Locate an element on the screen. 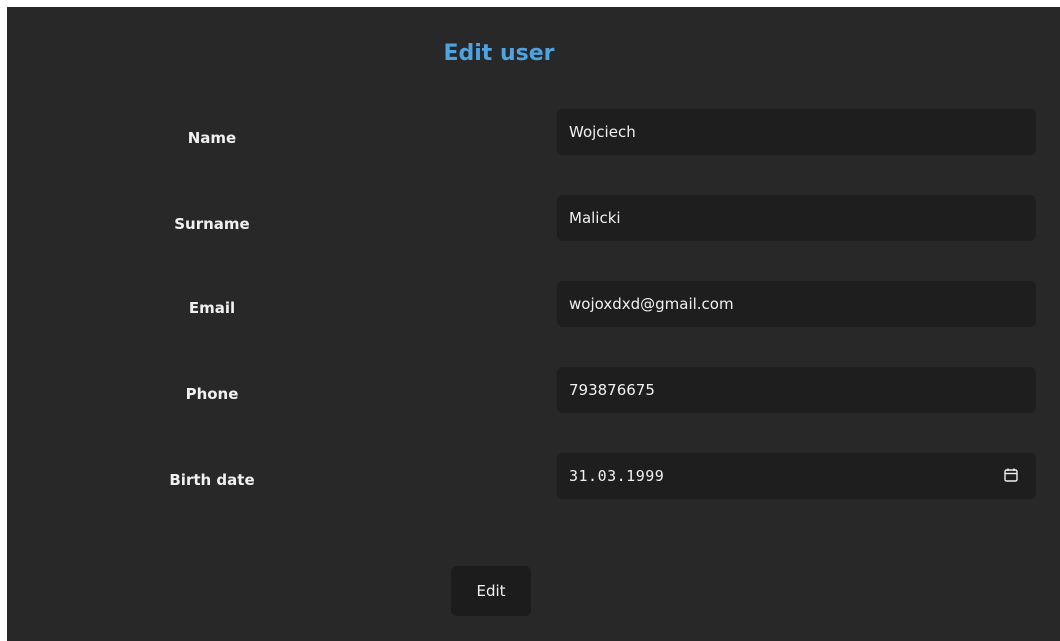 The width and height of the screenshot is (1060, 641). email-field is located at coordinates (796, 304).